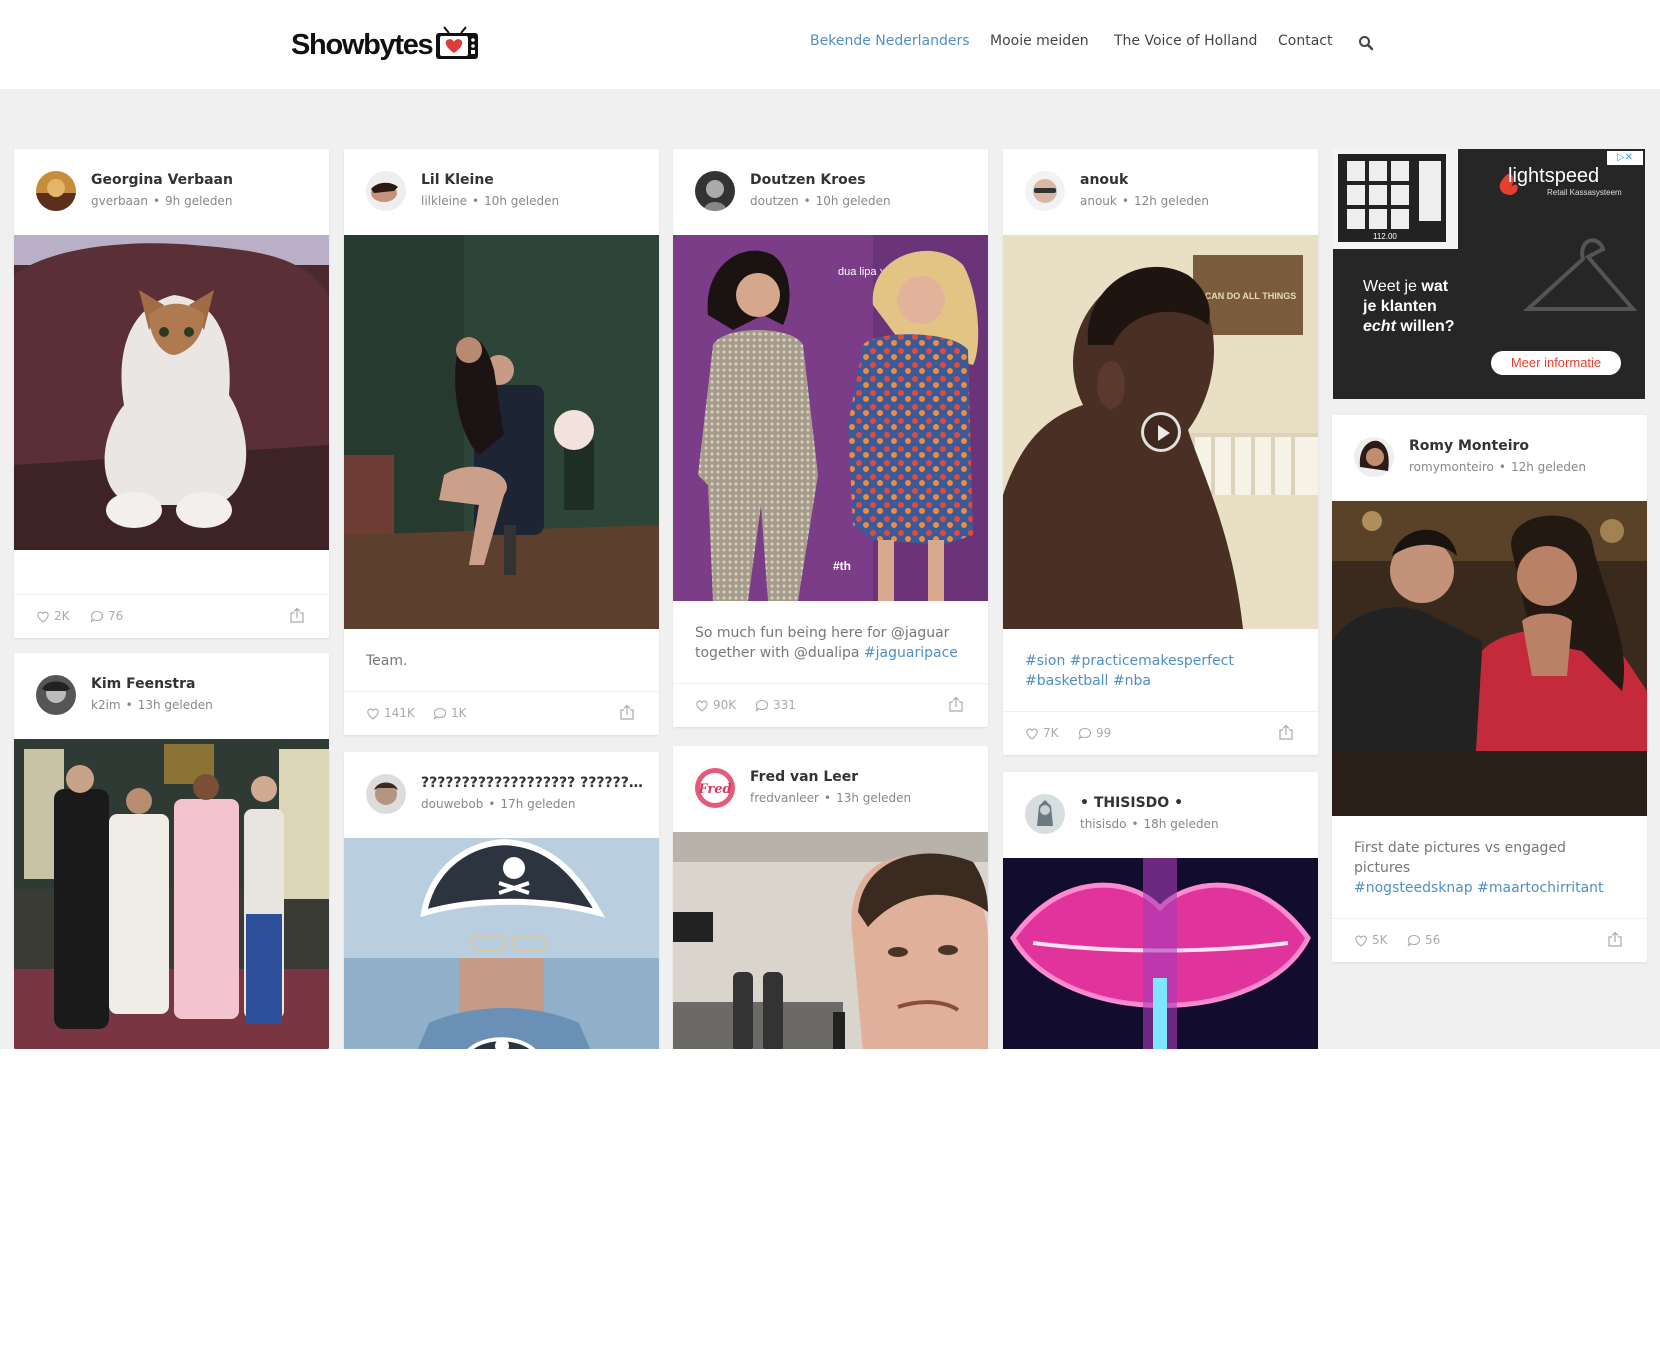  What do you see at coordinates (387, 661) in the screenshot?
I see `post-caption: Team.` at bounding box center [387, 661].